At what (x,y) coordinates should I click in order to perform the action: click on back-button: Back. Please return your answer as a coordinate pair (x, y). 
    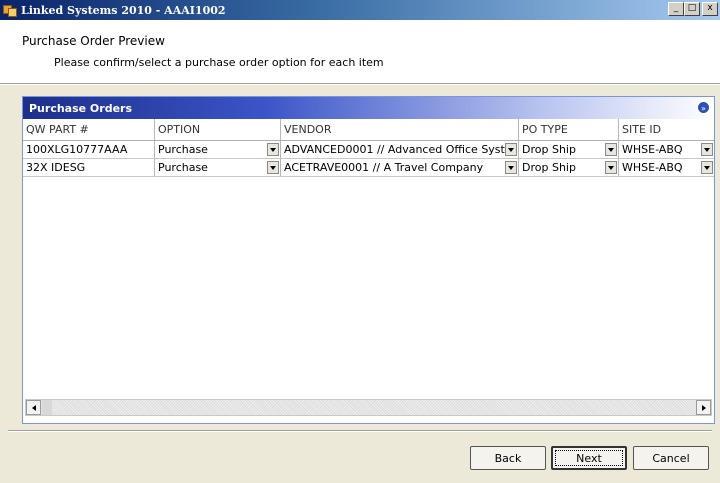
    Looking at the image, I should click on (508, 458).